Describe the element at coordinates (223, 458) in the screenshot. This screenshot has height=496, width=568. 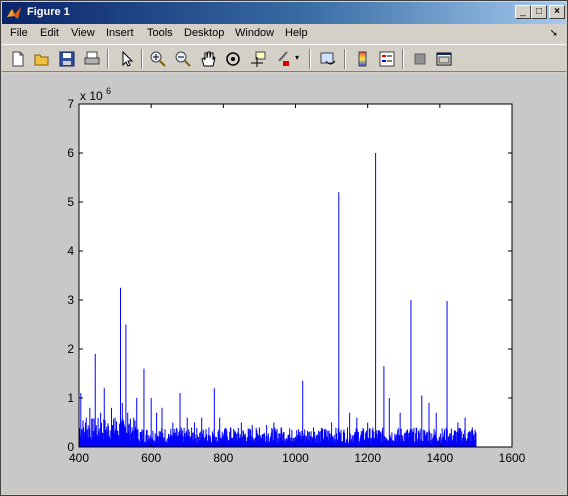
I see `x-tick-label: 800` at that location.